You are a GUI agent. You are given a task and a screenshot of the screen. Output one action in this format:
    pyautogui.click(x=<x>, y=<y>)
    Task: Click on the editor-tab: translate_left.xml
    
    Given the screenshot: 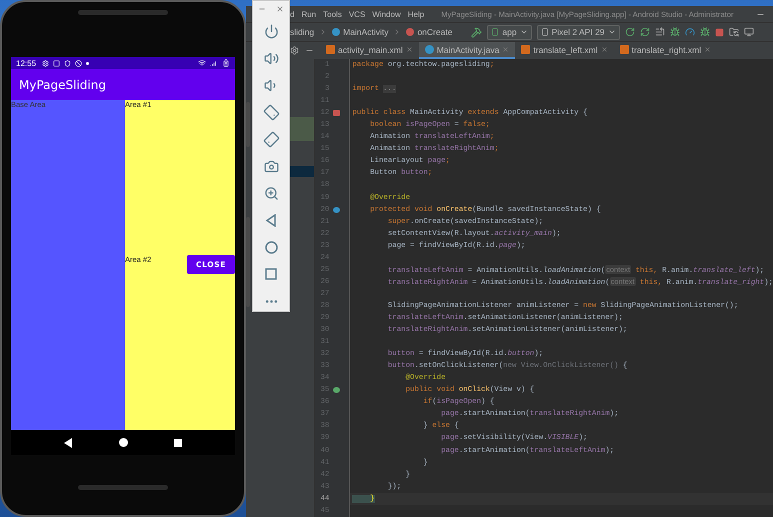 What is the action you would take?
    pyautogui.click(x=564, y=50)
    